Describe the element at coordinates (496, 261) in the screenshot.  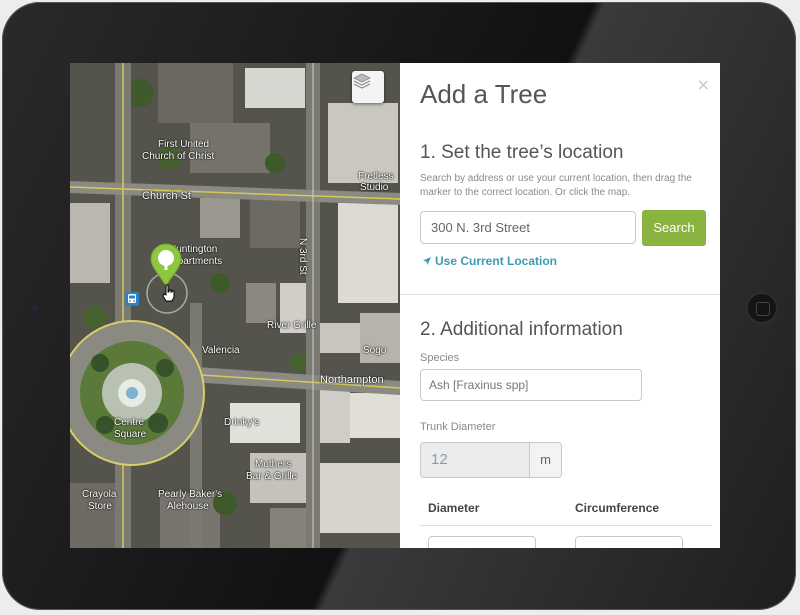
I see `use-current-location-label: Use Current Location` at that location.